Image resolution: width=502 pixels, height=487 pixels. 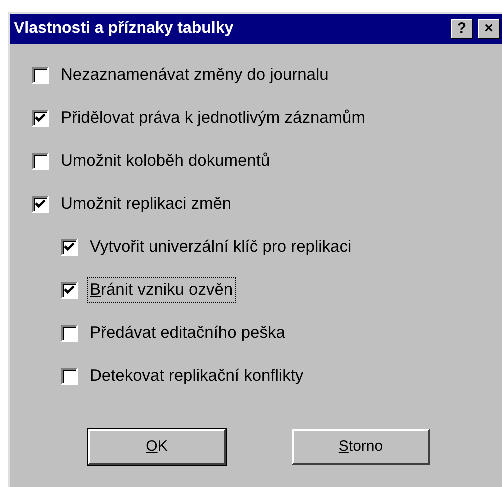 I want to click on checkbox-label: Nezaznamenávat změny do journalu, so click(x=195, y=75).